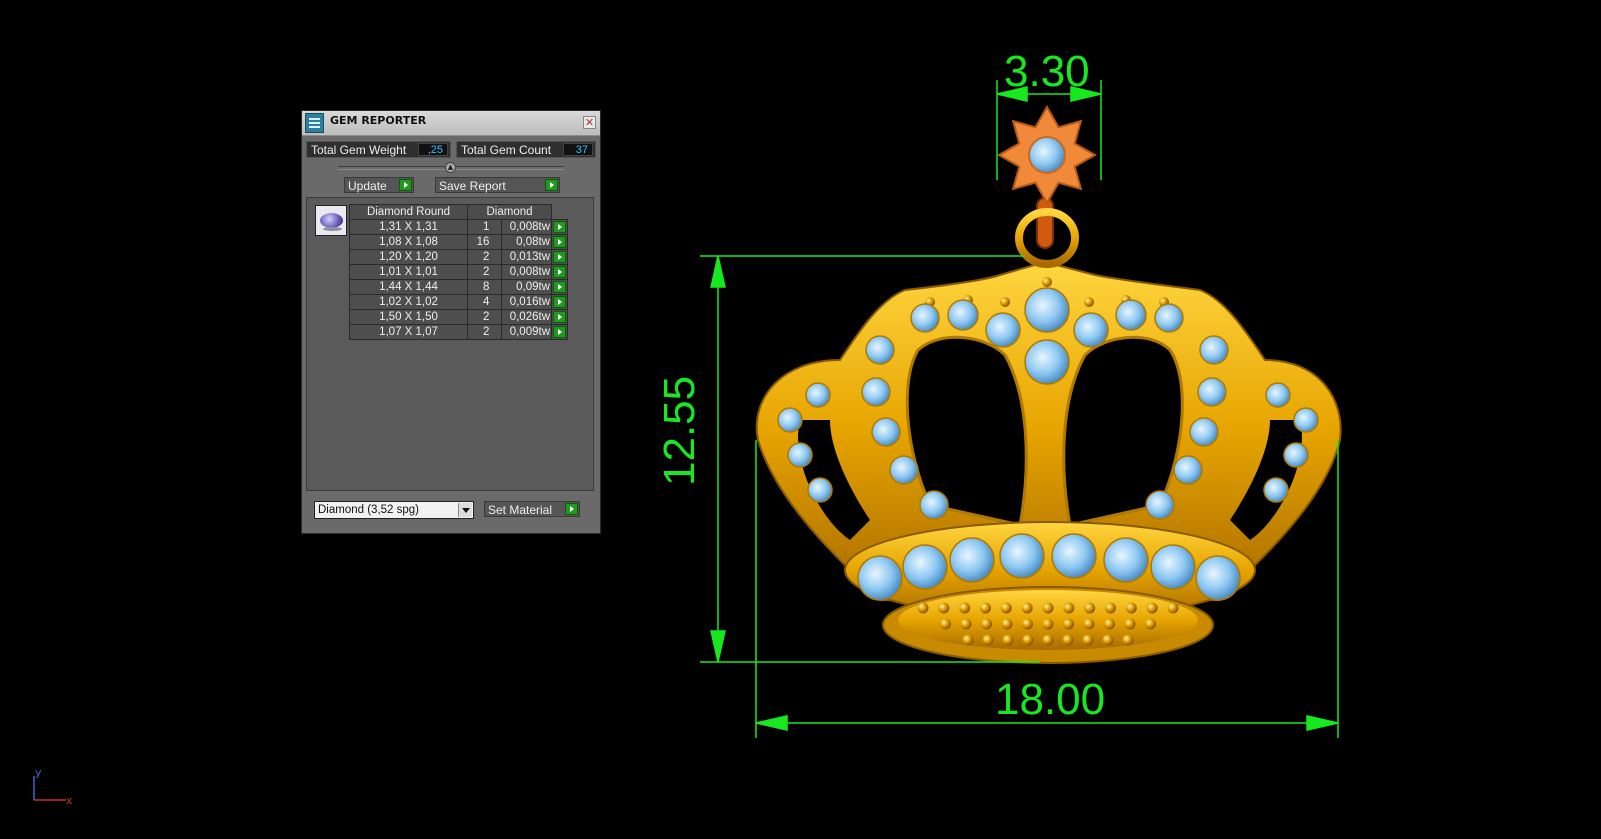  I want to click on gem-table-row: 1,50 X 1,50 2 0,026tw, so click(458, 317).